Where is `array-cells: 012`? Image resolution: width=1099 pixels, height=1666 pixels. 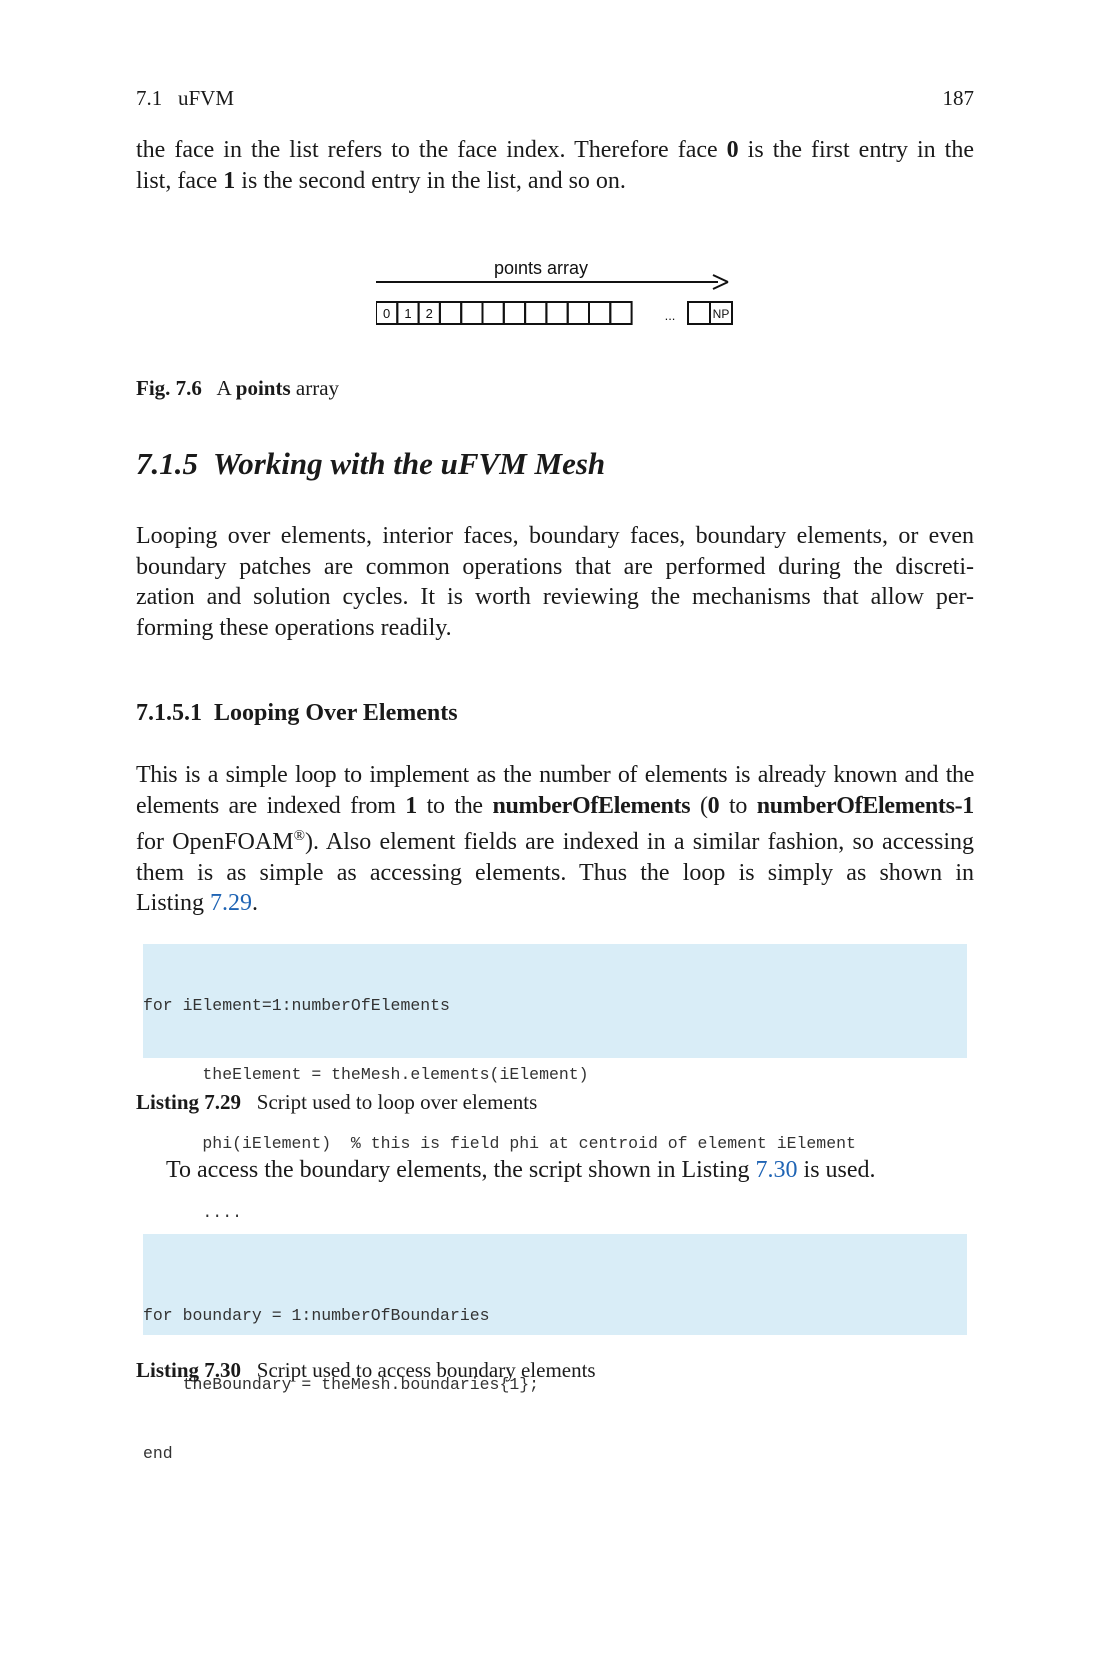
array-cells: 012 is located at coordinates (504, 313).